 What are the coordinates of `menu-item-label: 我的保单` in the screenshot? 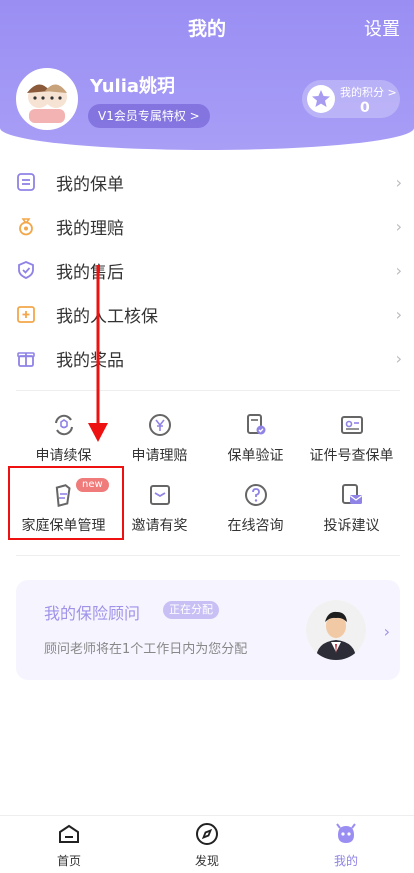 It's located at (90, 184).